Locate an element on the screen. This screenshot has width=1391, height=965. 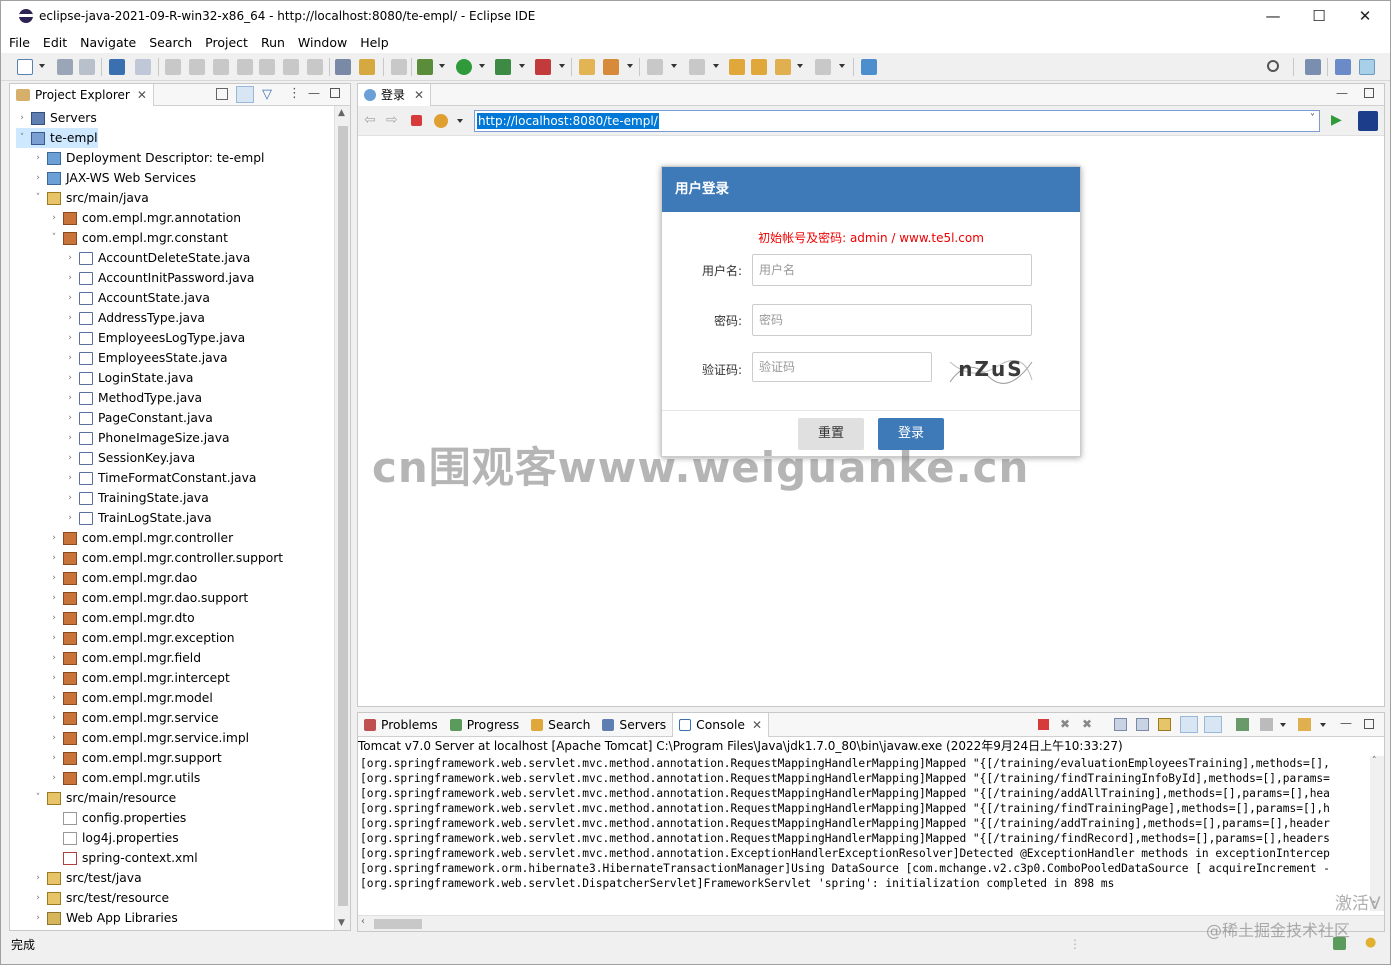
save-all-icon is located at coordinates (87, 67).